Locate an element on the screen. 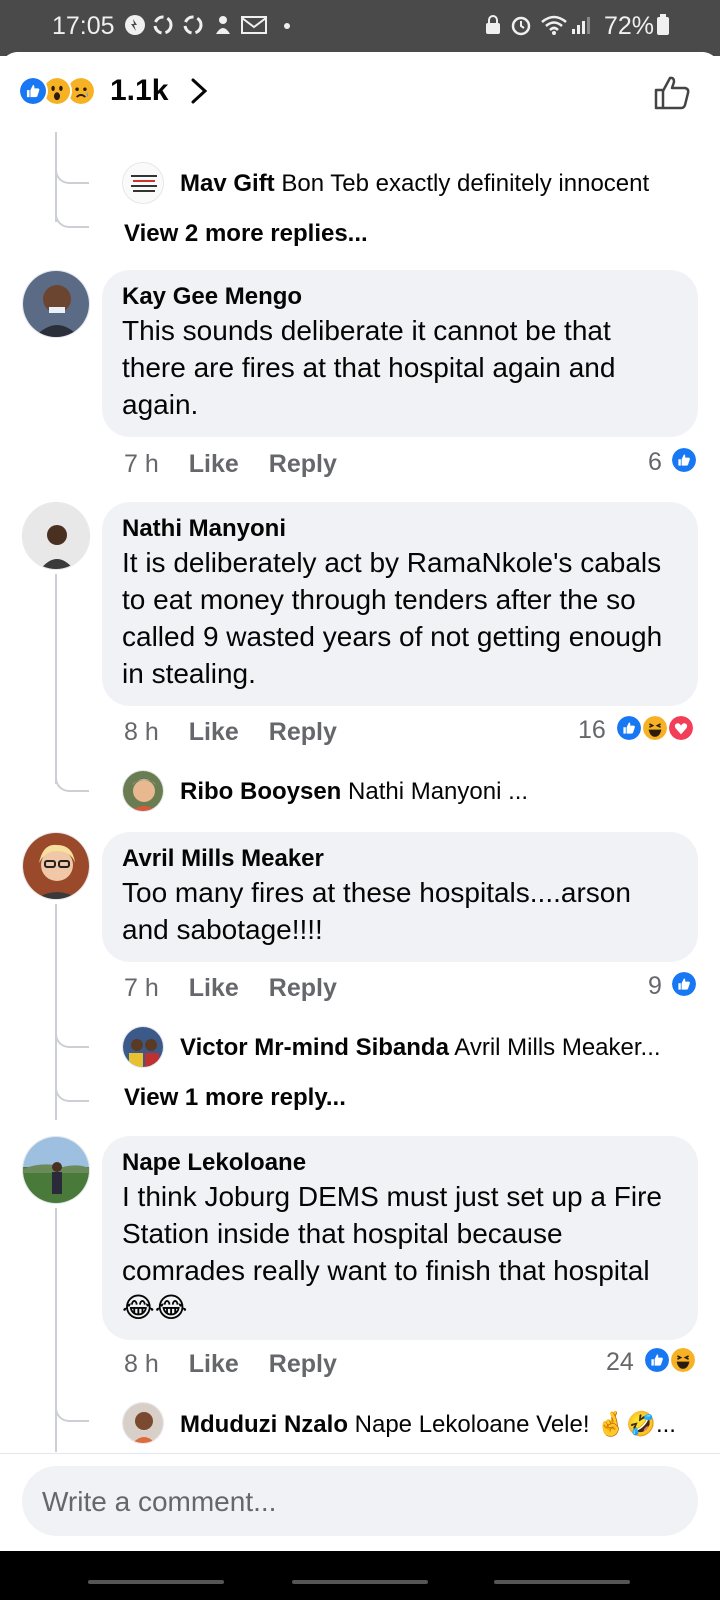 The image size is (720, 1600). gmail-icon is located at coordinates (254, 25).